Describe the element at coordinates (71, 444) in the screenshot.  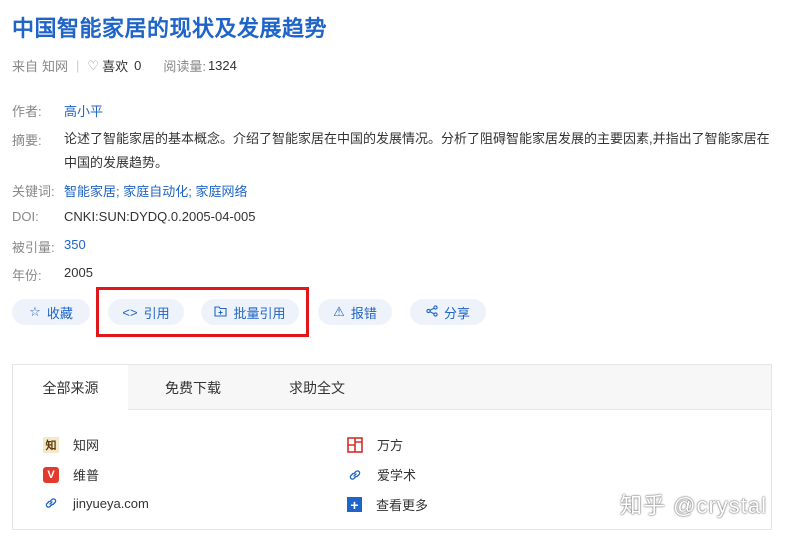
I see `source-item-cnki: 知 知网` at that location.